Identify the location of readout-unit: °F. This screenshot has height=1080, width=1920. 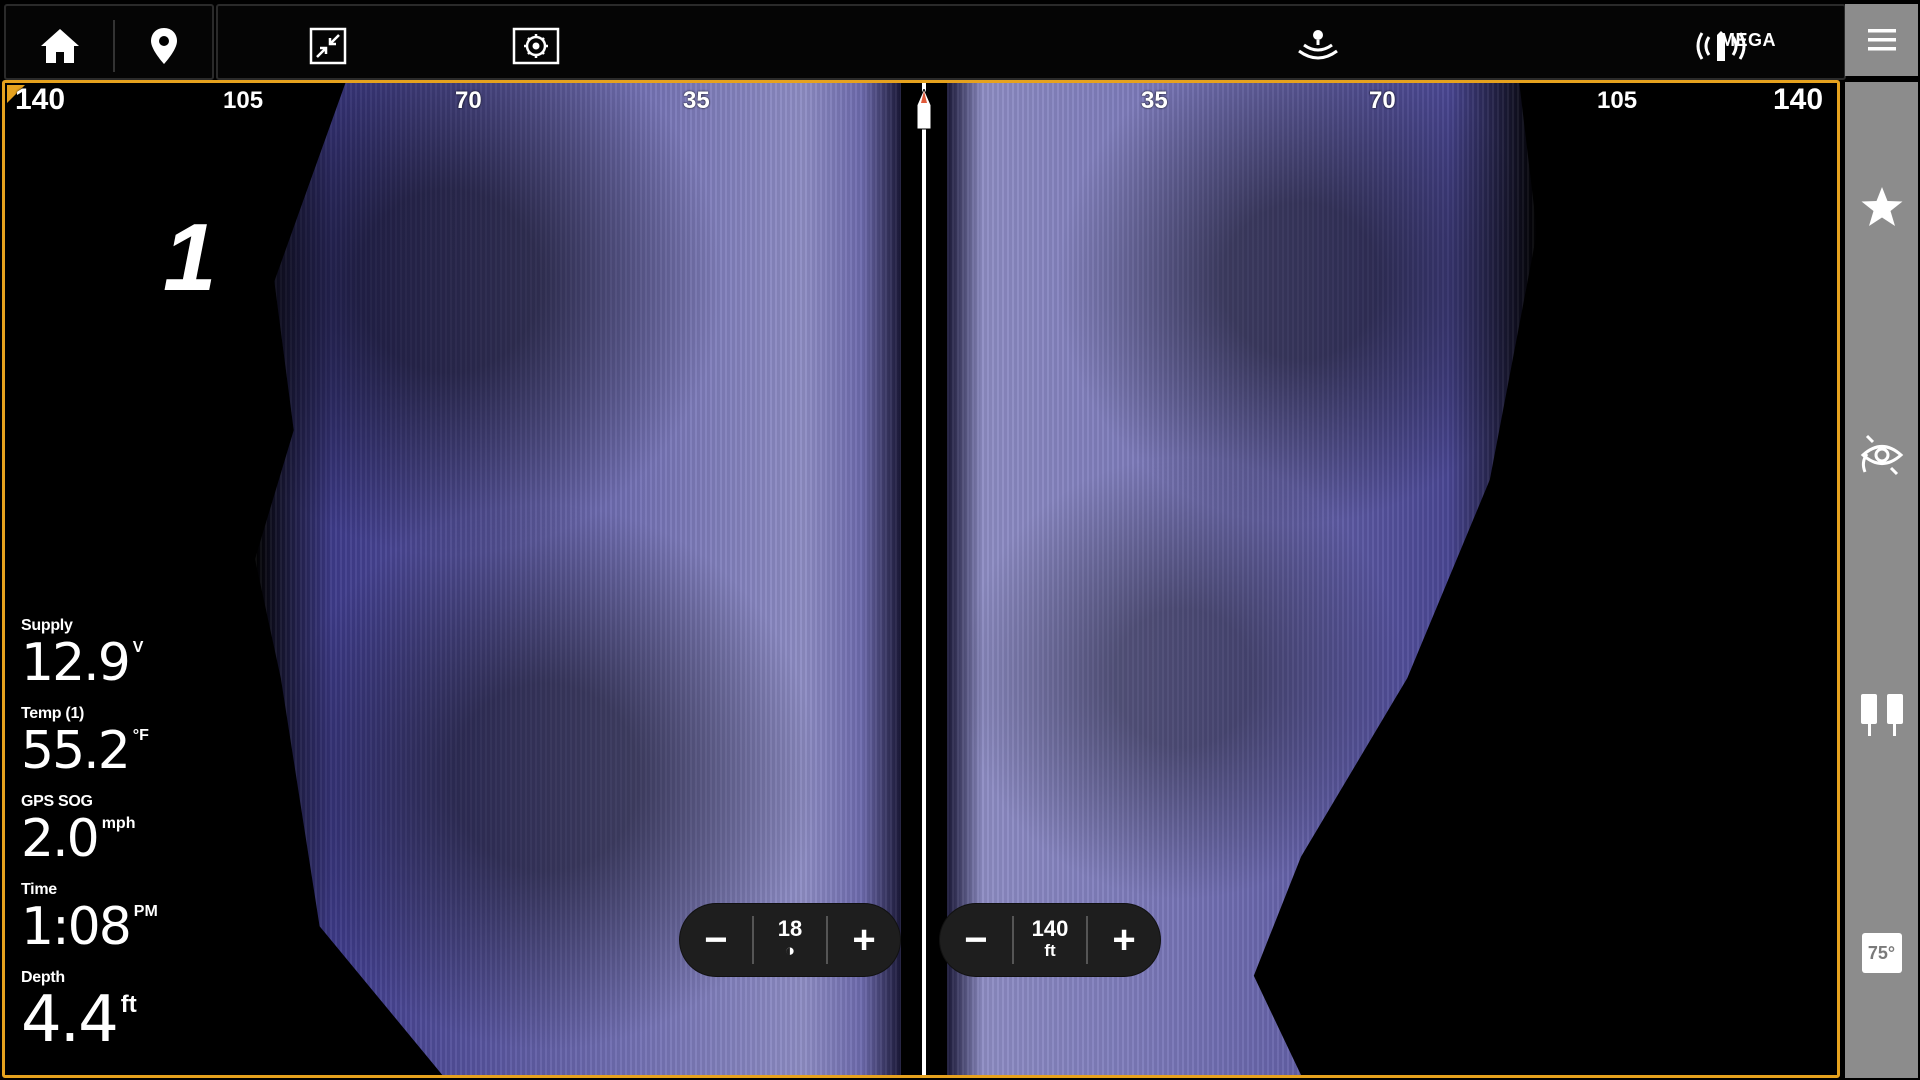
(140, 735).